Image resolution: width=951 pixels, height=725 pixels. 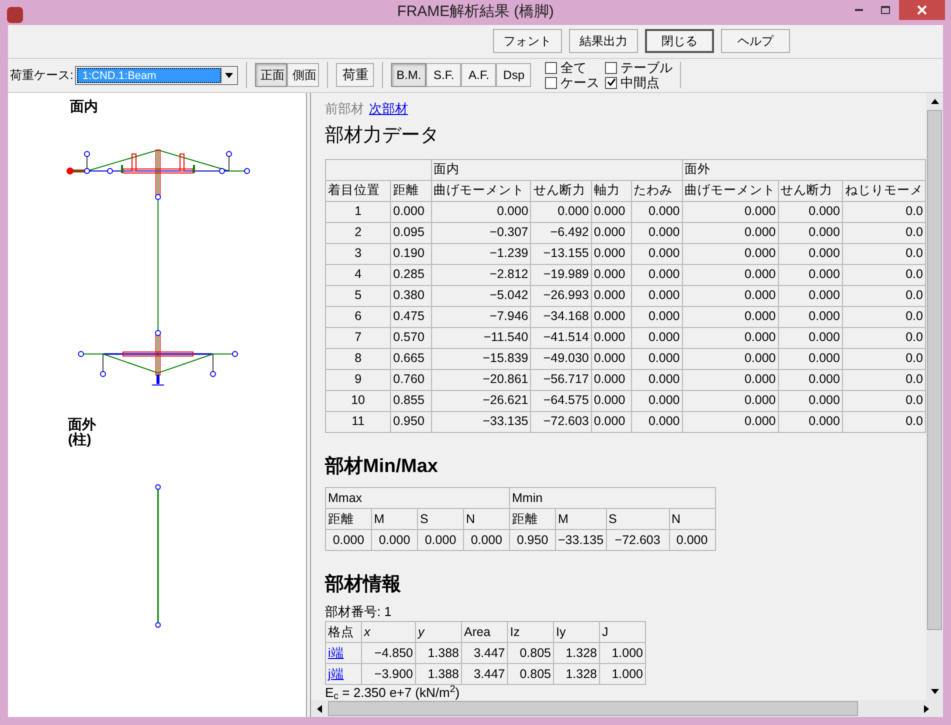 I want to click on maximize-icon, so click(x=885, y=10).